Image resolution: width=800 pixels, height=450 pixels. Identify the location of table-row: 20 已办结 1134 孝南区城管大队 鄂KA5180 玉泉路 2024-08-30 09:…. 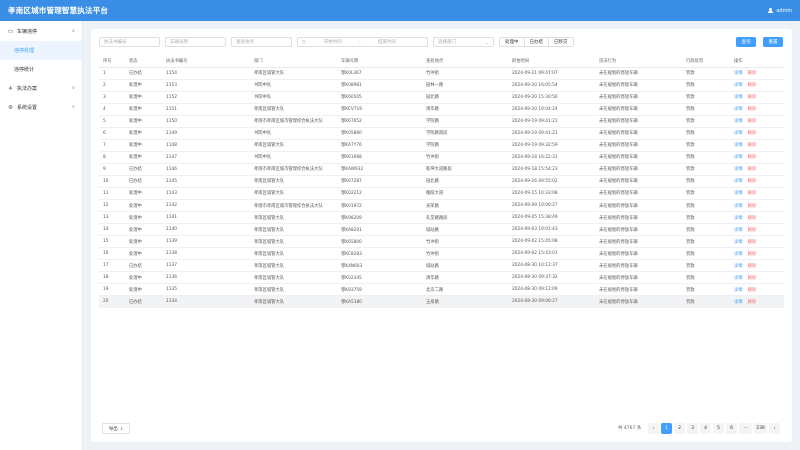
(441, 302).